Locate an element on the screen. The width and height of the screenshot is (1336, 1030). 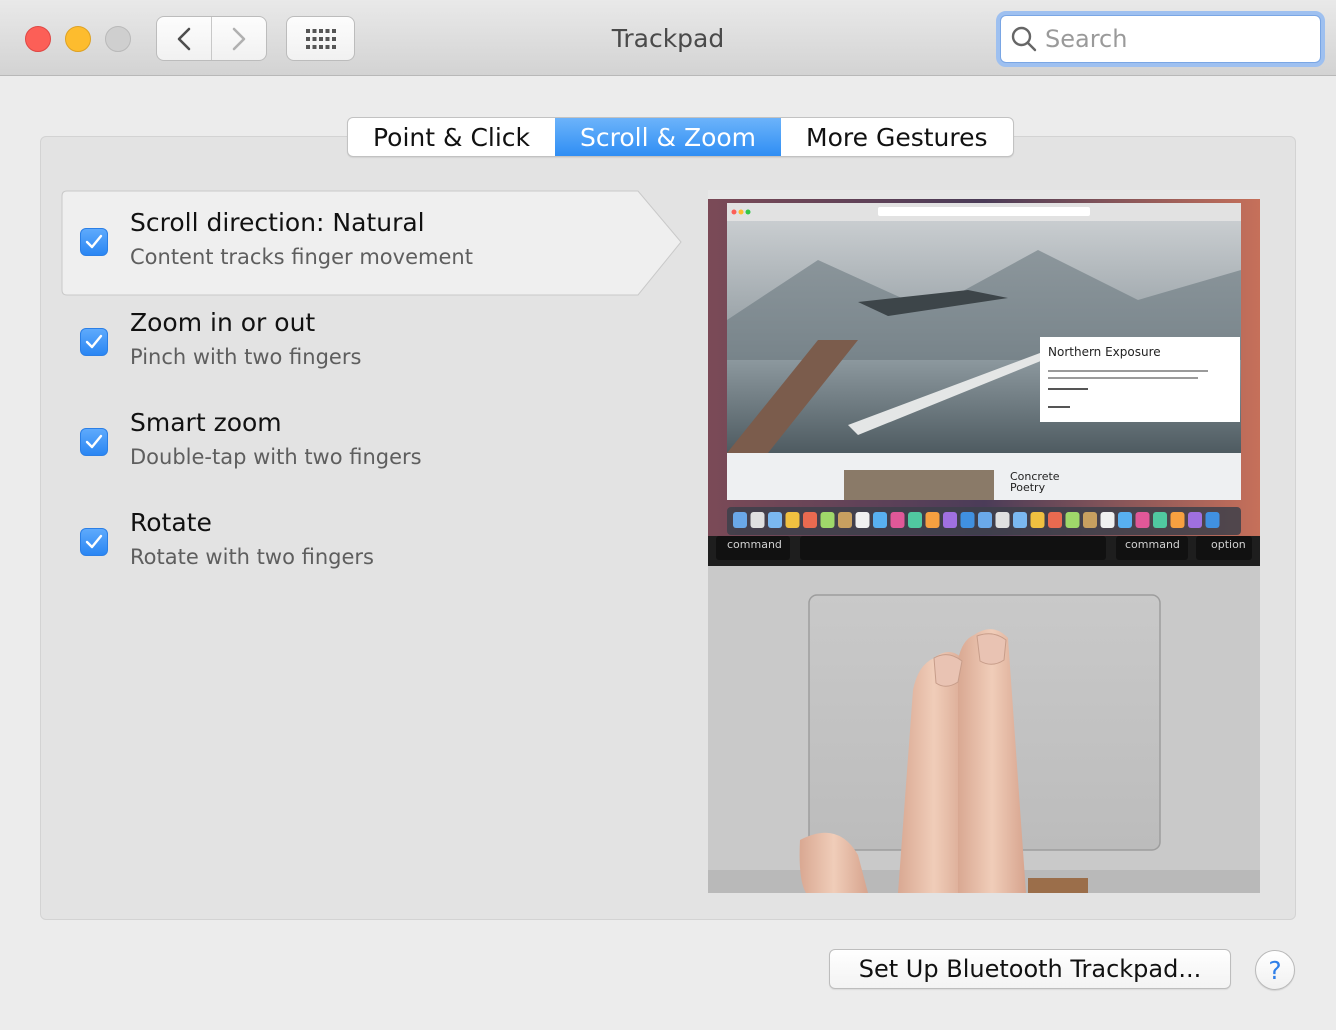
option-zoom-in-out: Zoom in or out Pinch with two fingers is located at coordinates (371, 342).